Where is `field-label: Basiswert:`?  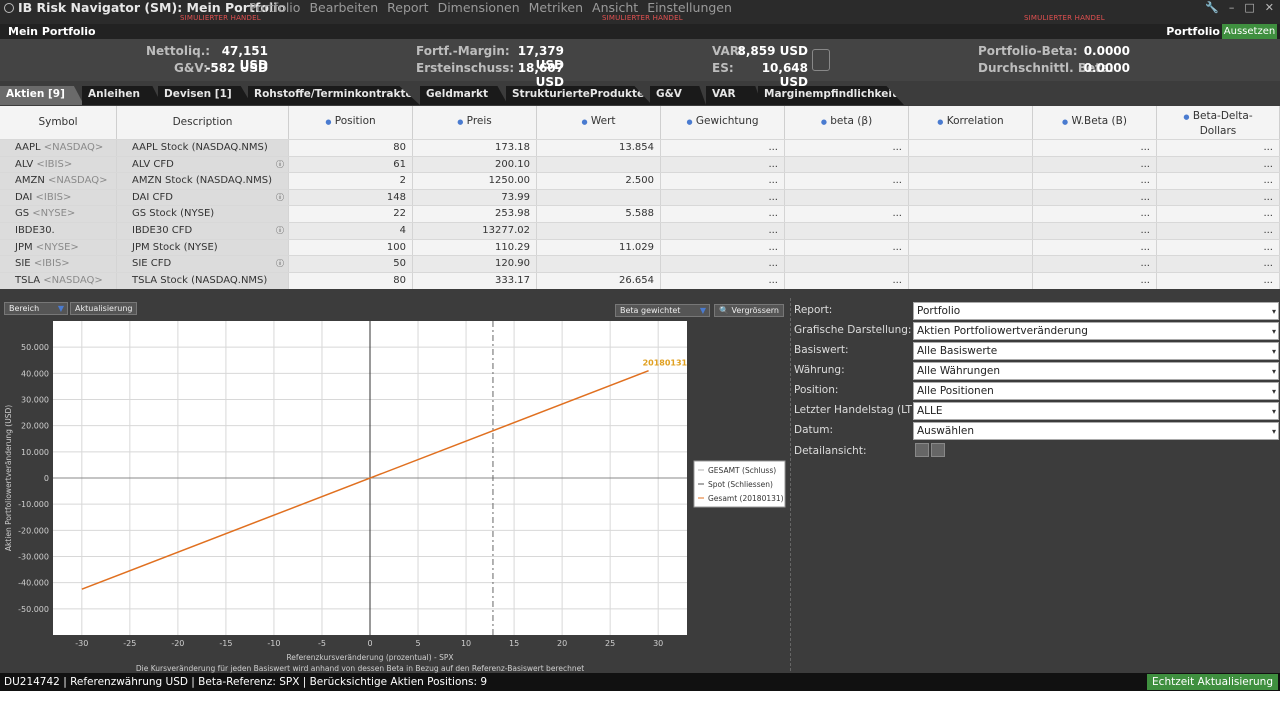 field-label: Basiswert: is located at coordinates (821, 350).